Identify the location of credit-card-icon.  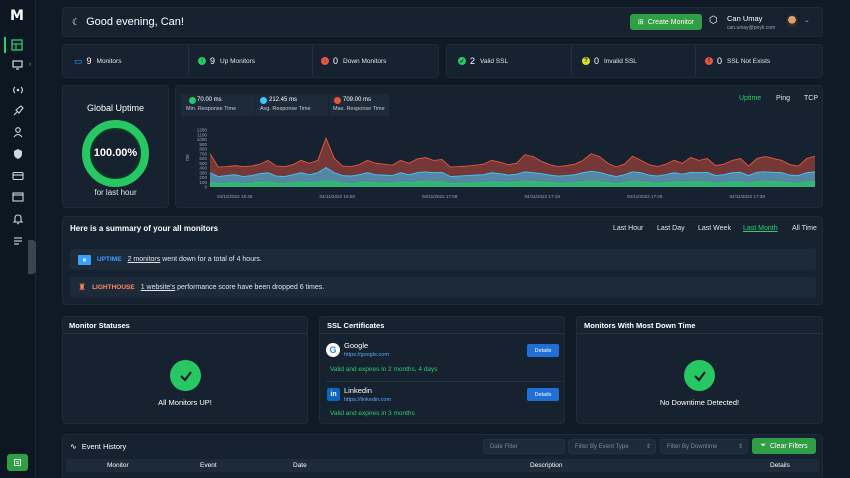
(18, 176).